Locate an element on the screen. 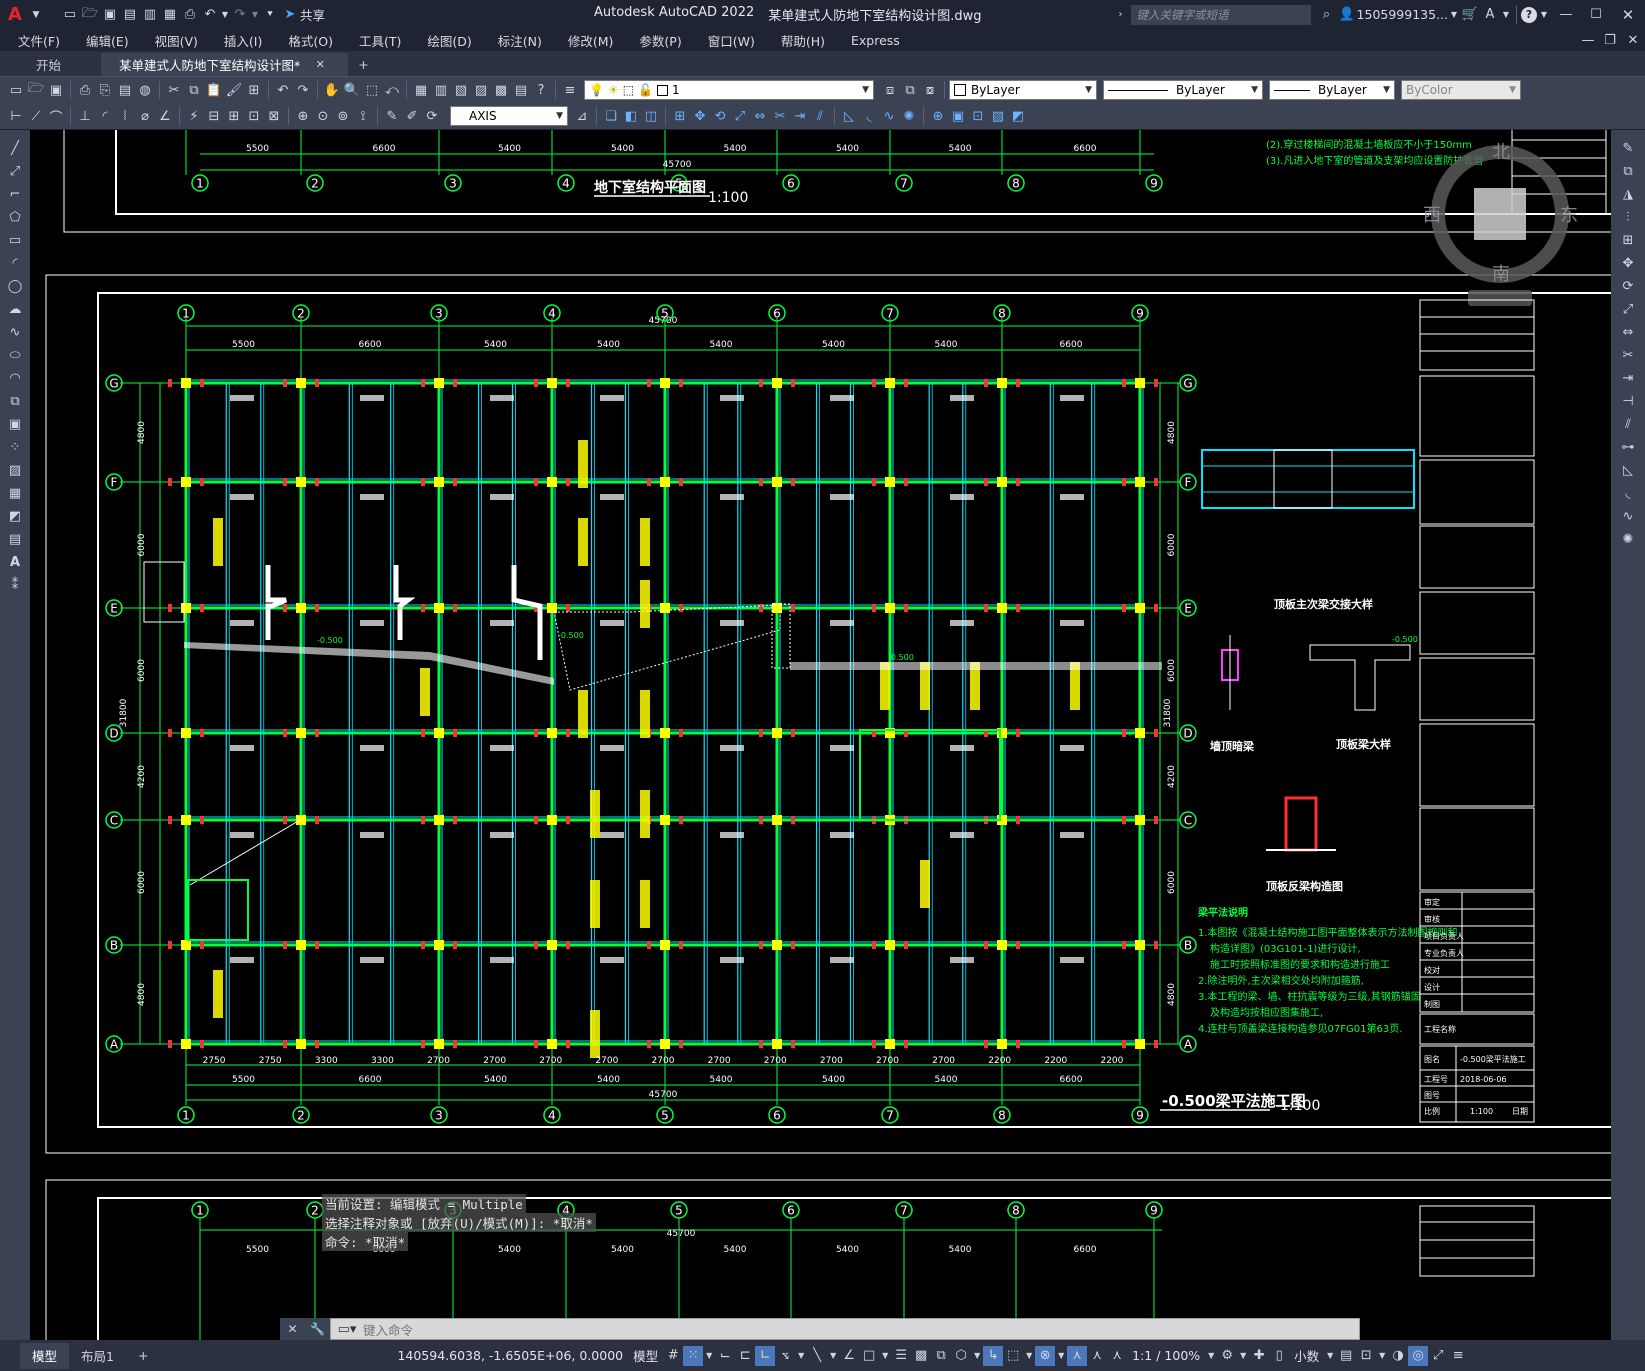 Image resolution: width=1645 pixels, height=1371 pixels. region-icon: ◩ is located at coordinates (1018, 116).